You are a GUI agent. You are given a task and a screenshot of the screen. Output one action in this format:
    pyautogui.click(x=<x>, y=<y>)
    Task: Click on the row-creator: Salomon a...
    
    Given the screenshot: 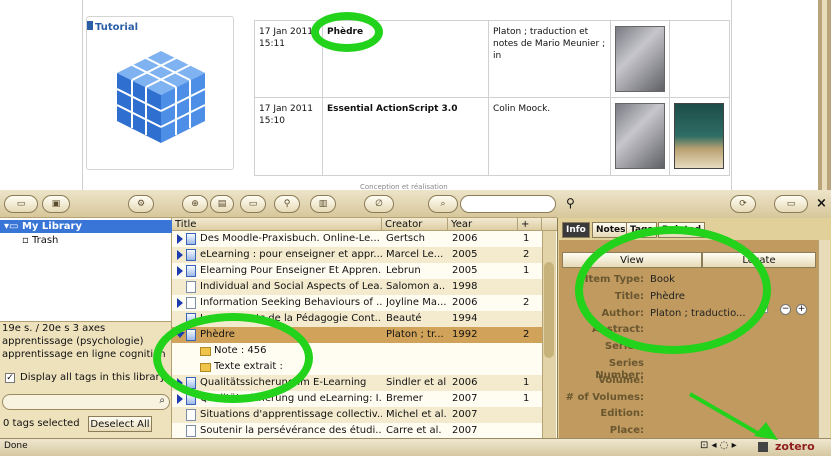 What is the action you would take?
    pyautogui.click(x=416, y=286)
    